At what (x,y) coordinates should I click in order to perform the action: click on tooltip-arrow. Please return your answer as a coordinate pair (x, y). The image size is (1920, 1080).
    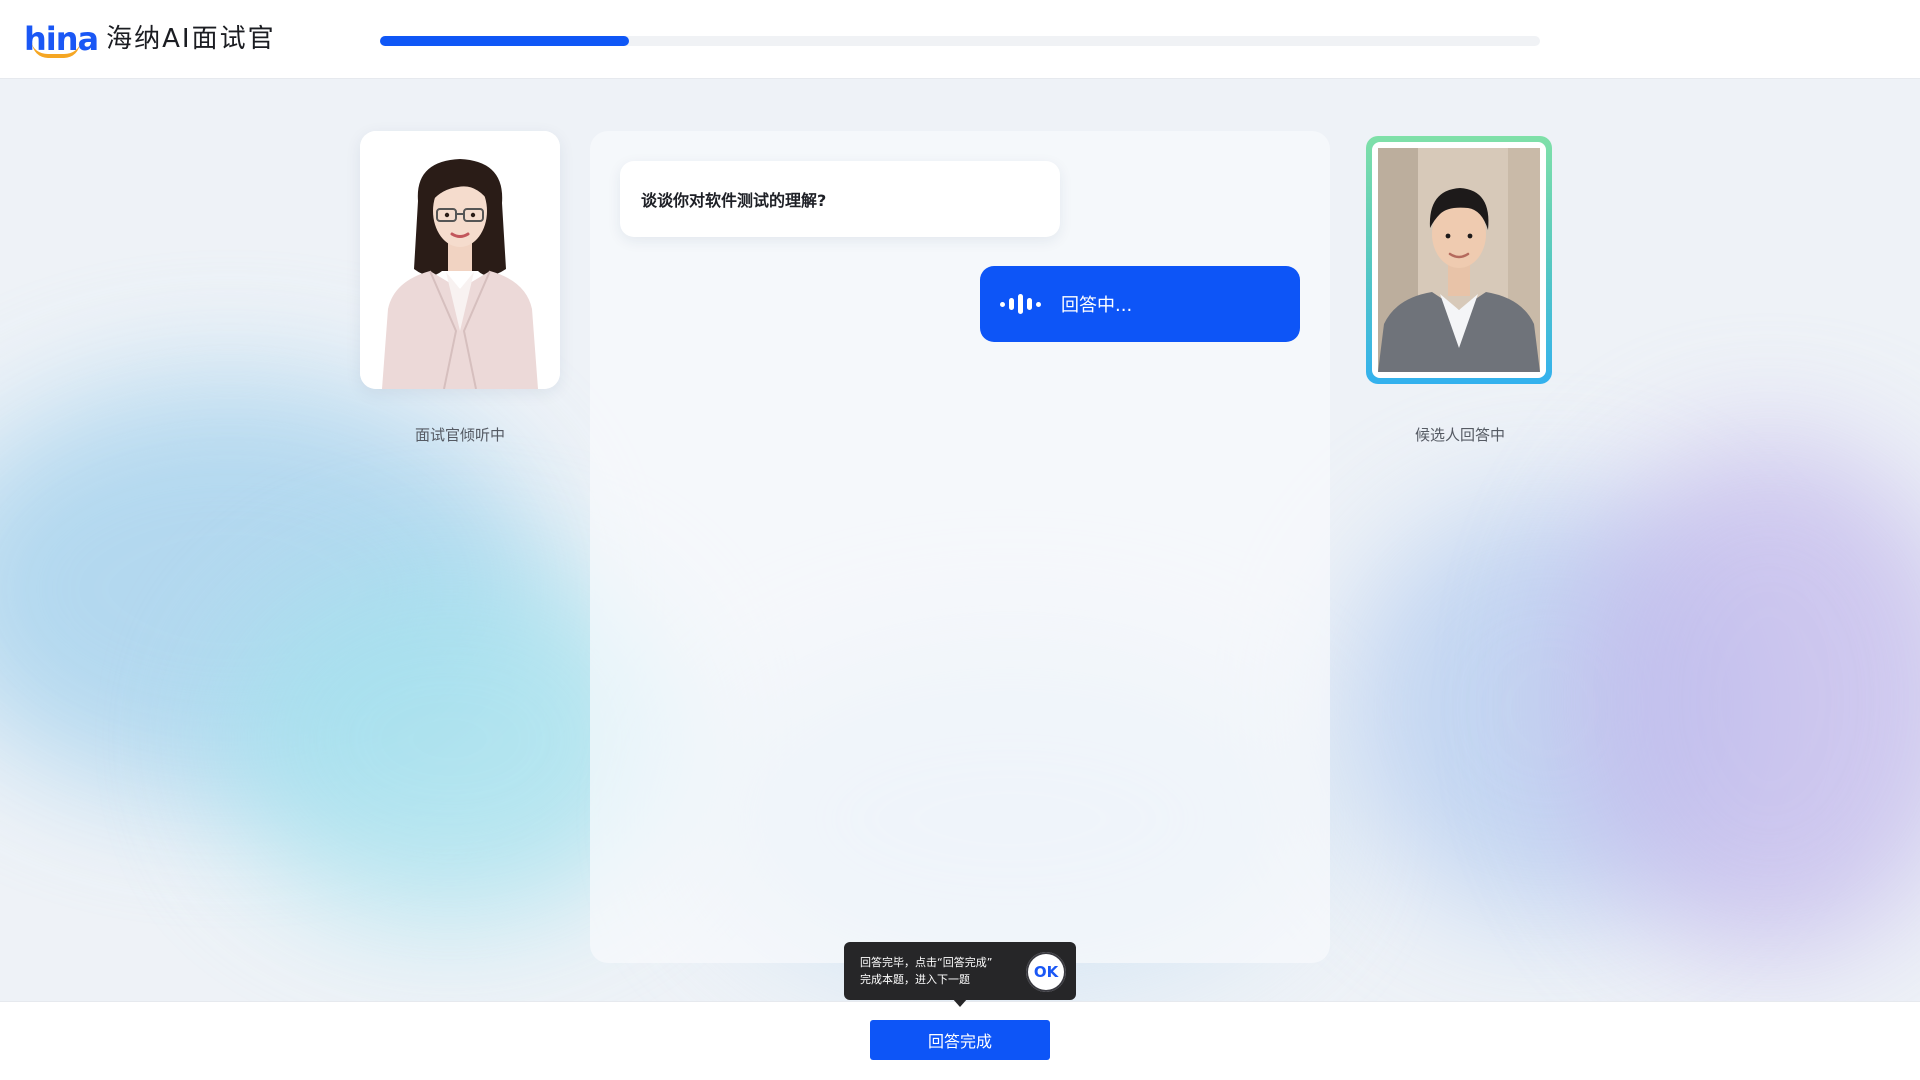
    Looking at the image, I should click on (960, 1002).